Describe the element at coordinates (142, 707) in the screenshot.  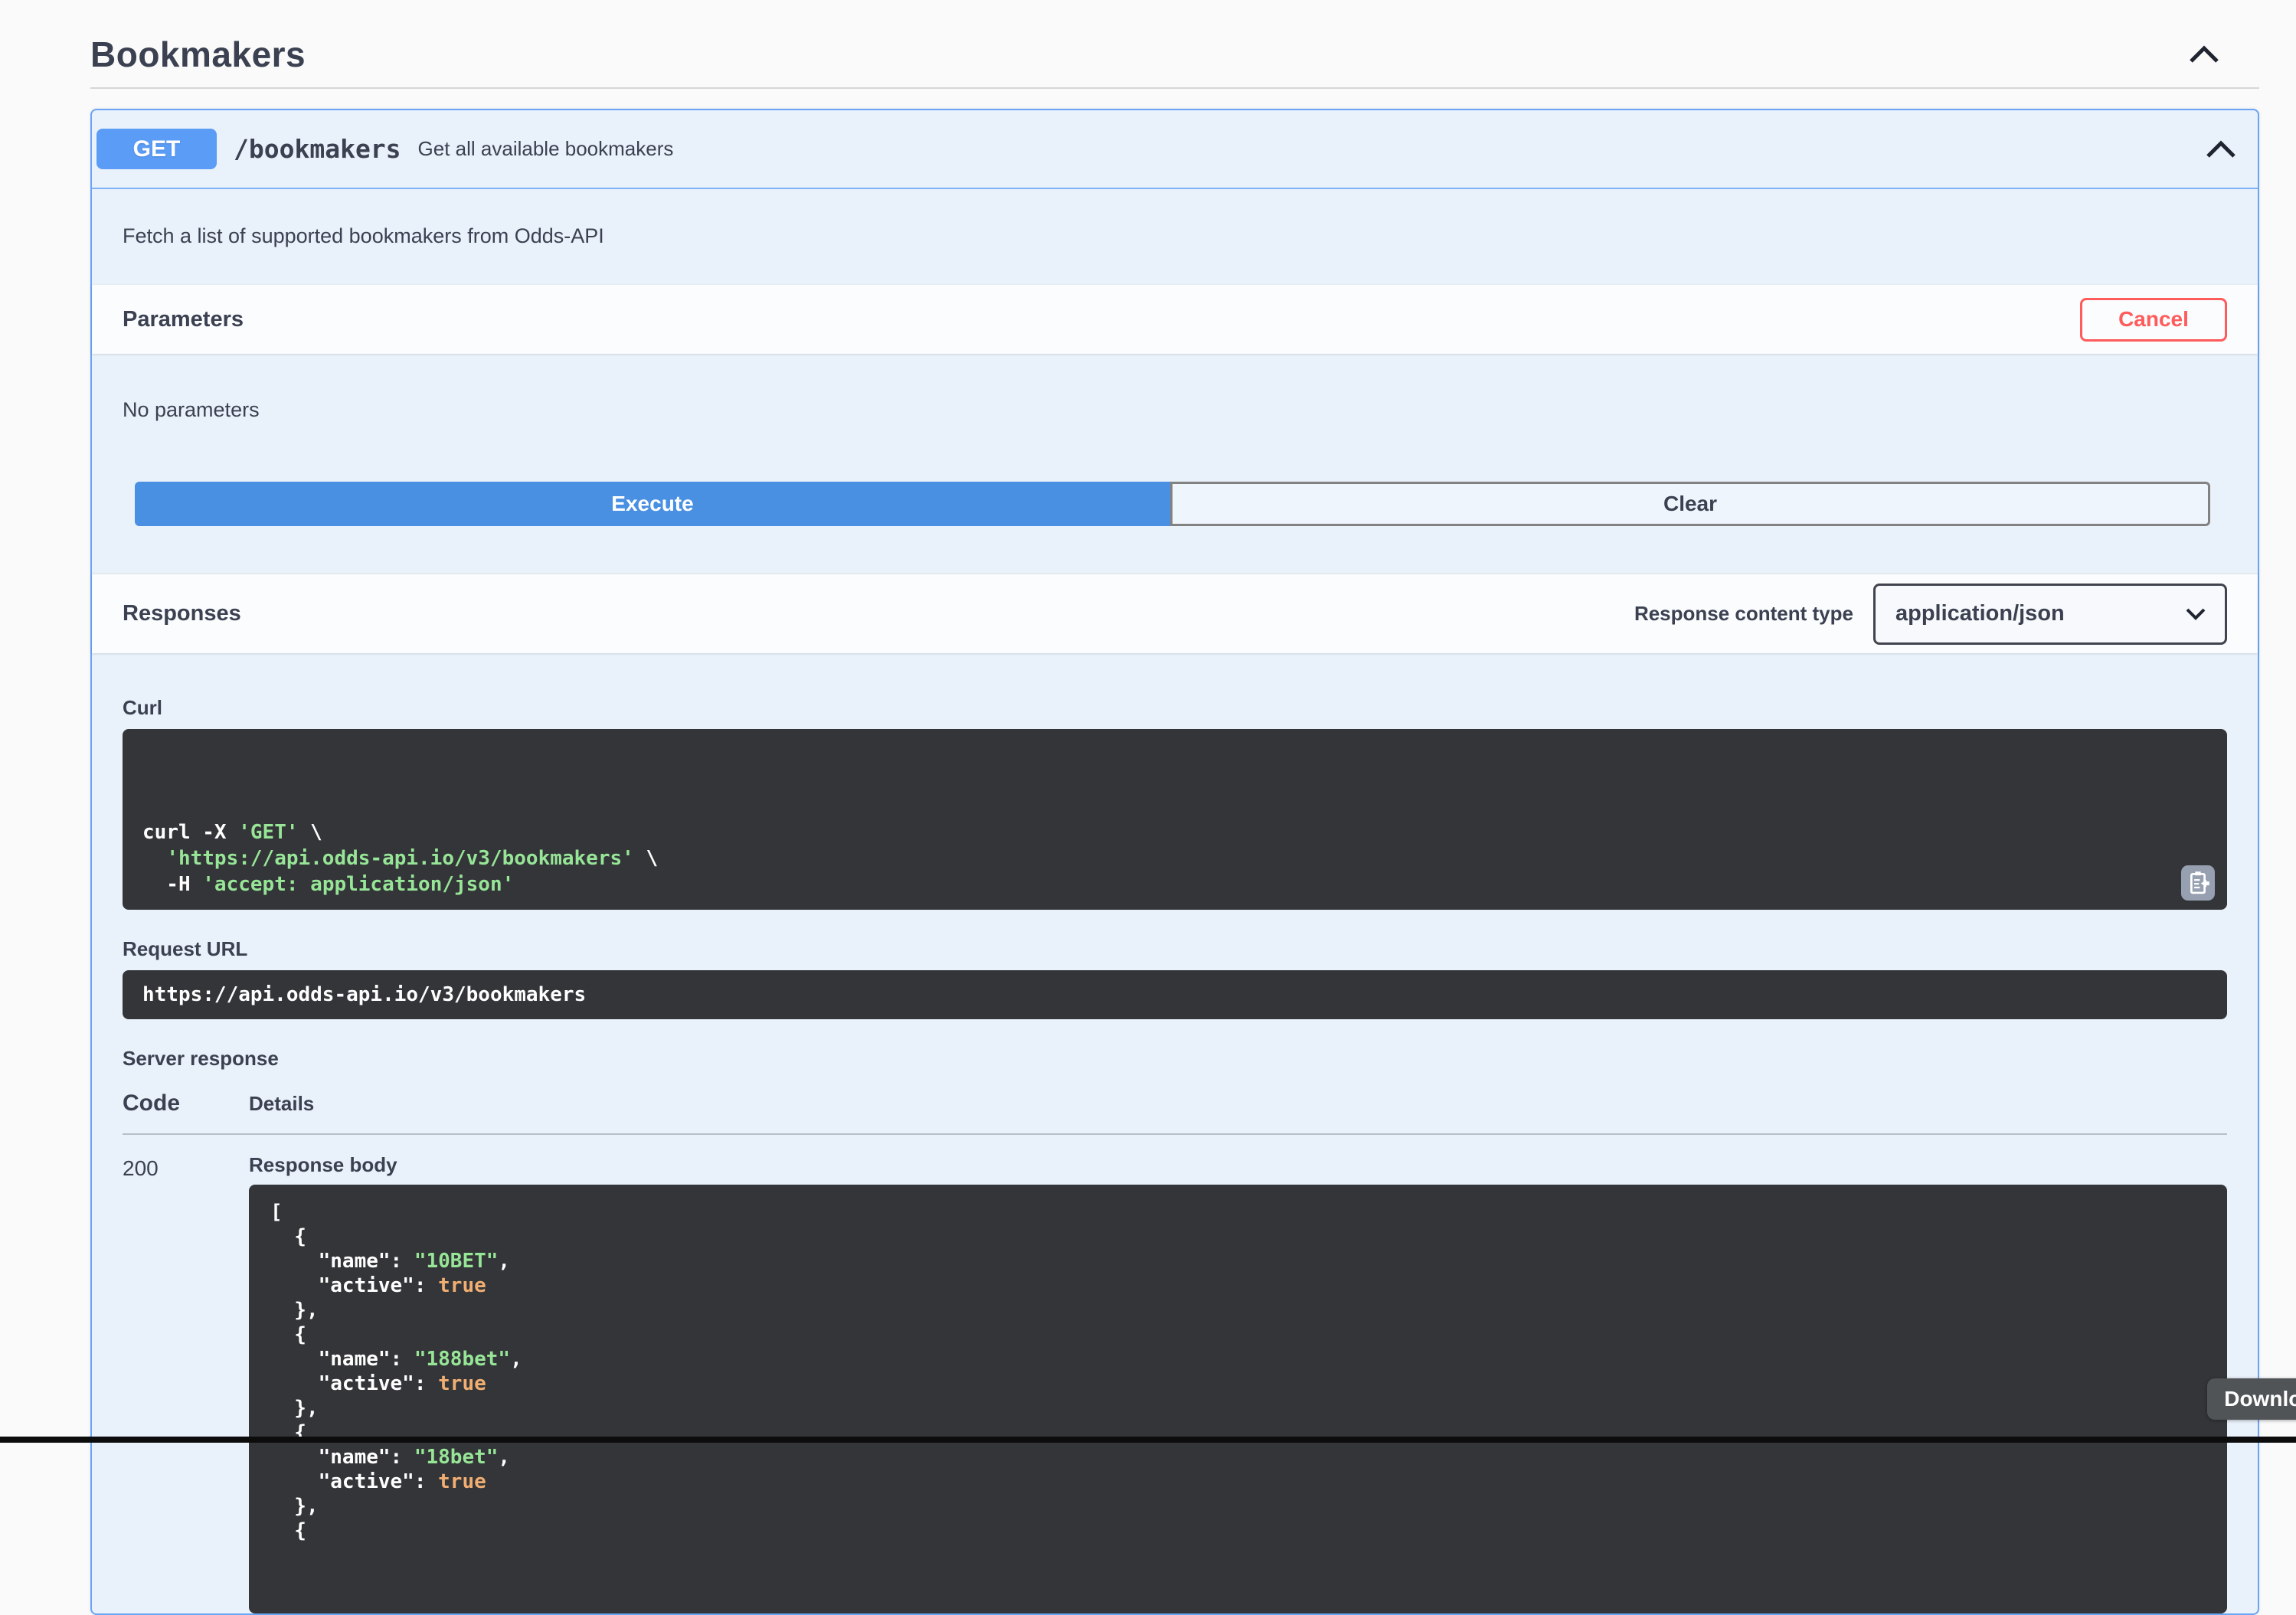
I see `curl-label: Curl` at that location.